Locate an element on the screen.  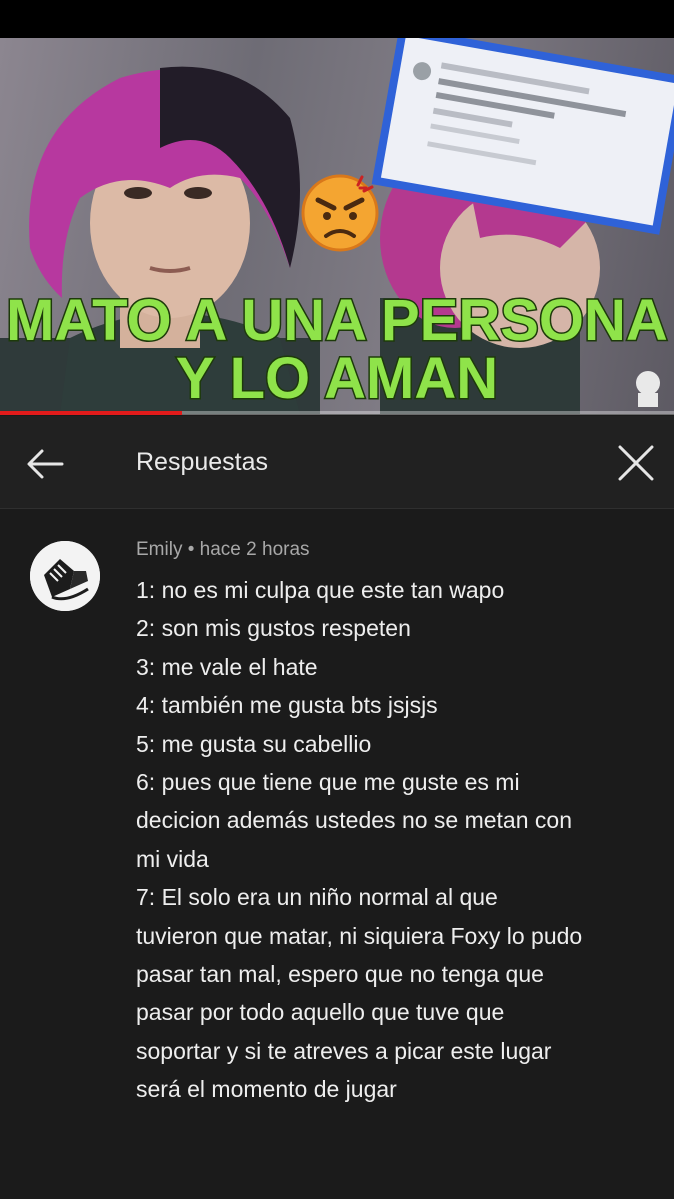
video-progress-bar is located at coordinates (337, 413).